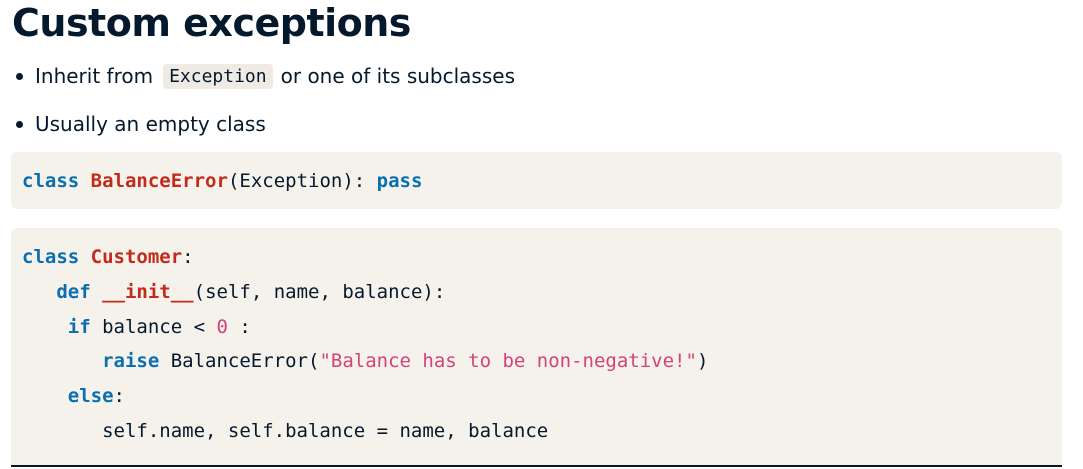  Describe the element at coordinates (508, 361) in the screenshot. I see `string-literal: "Balance has to be non-negative!"` at that location.